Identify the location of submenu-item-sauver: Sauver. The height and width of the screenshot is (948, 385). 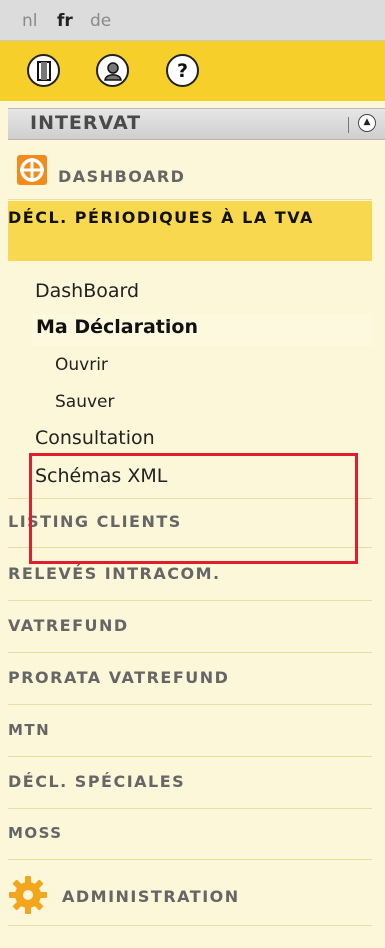
(85, 402).